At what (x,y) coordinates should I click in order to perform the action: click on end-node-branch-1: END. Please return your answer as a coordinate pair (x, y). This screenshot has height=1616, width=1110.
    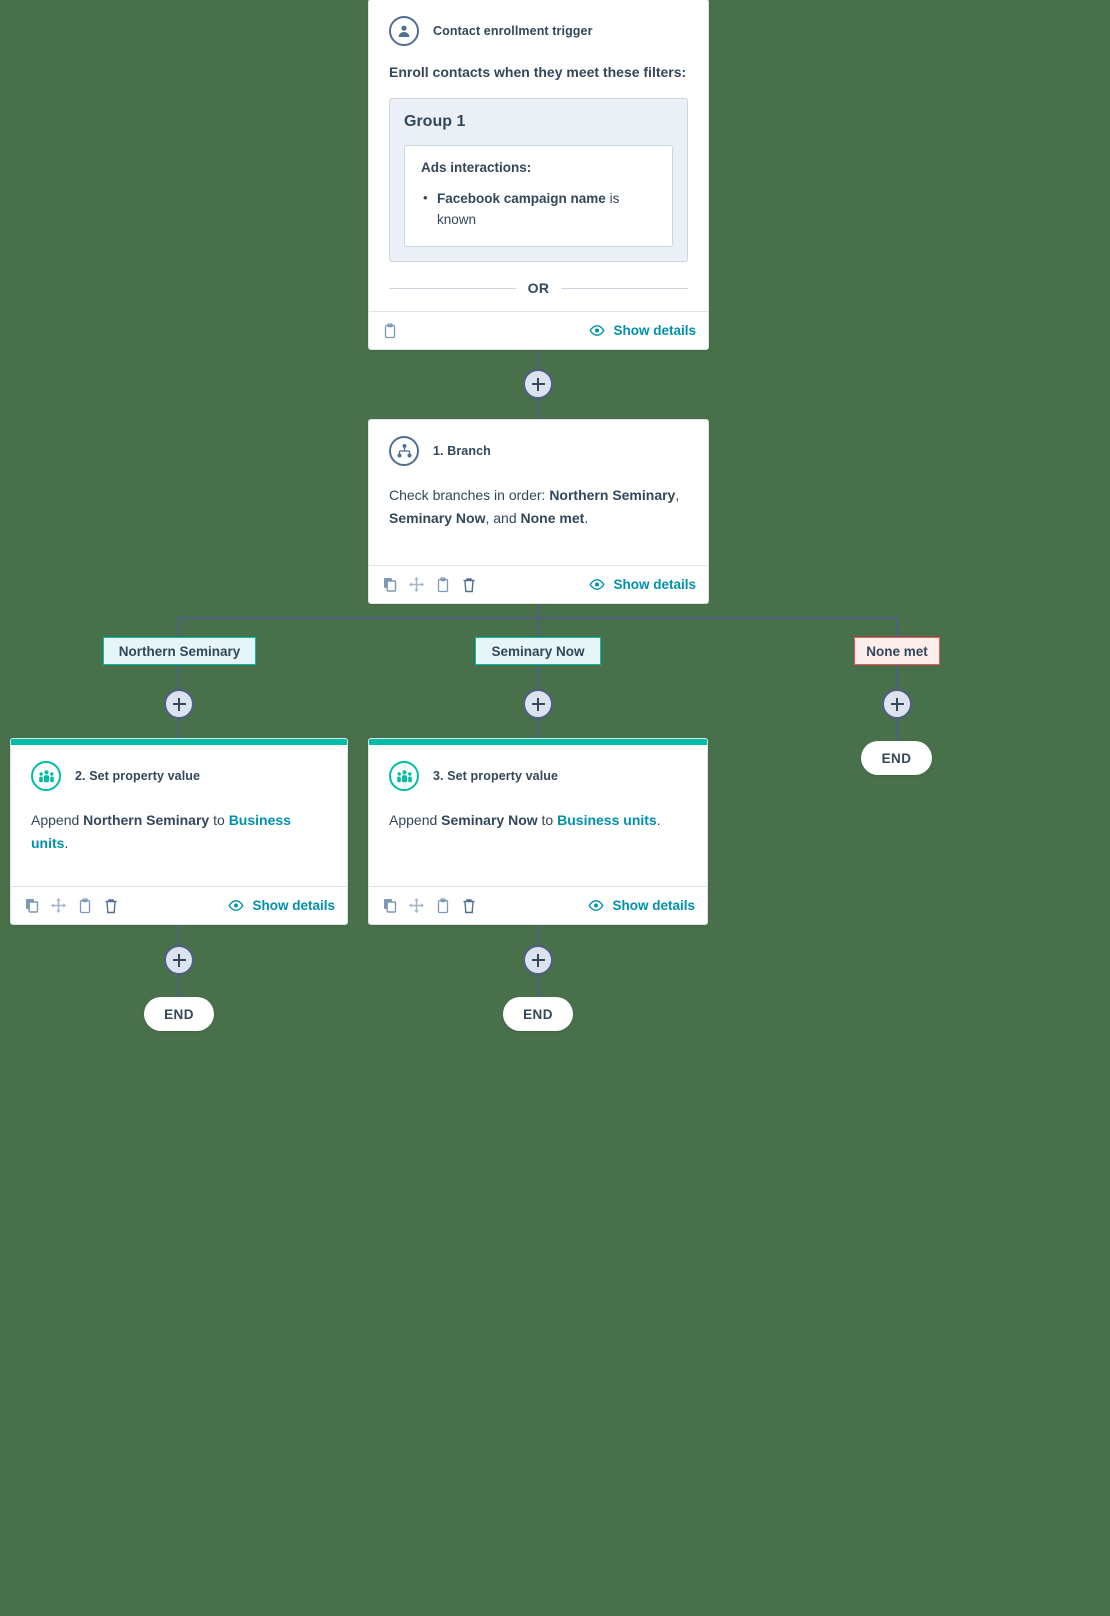
    Looking at the image, I should click on (179, 1014).